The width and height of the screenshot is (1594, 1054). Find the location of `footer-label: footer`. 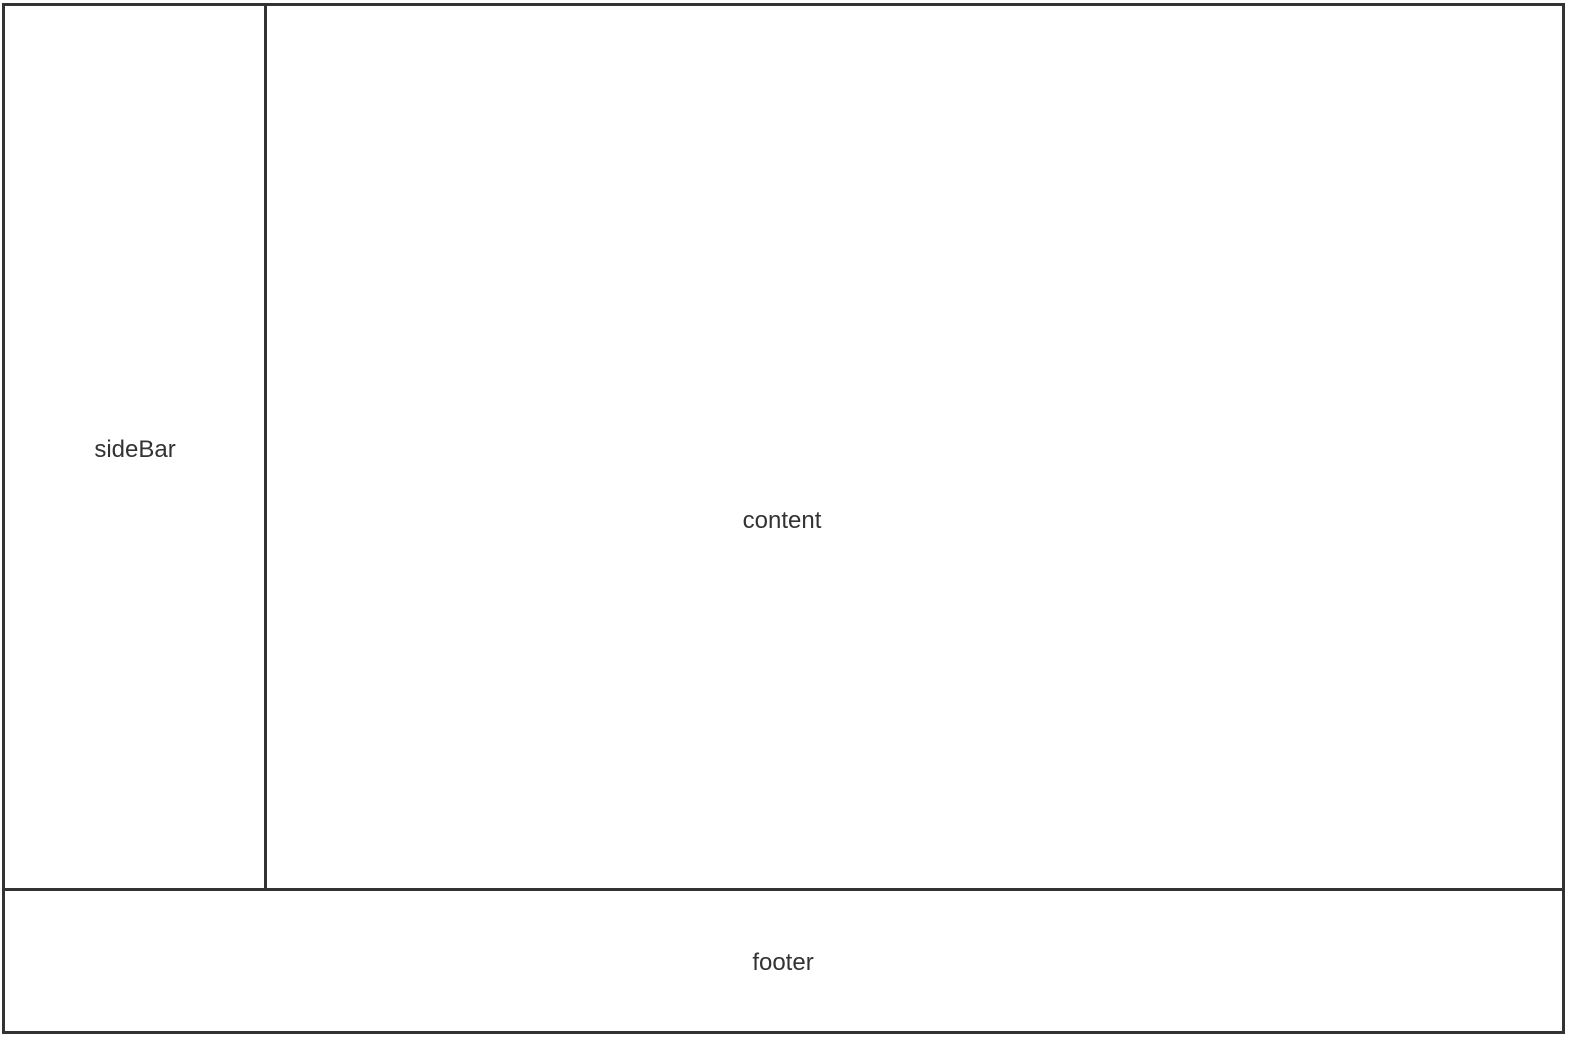

footer-label: footer is located at coordinates (783, 962).